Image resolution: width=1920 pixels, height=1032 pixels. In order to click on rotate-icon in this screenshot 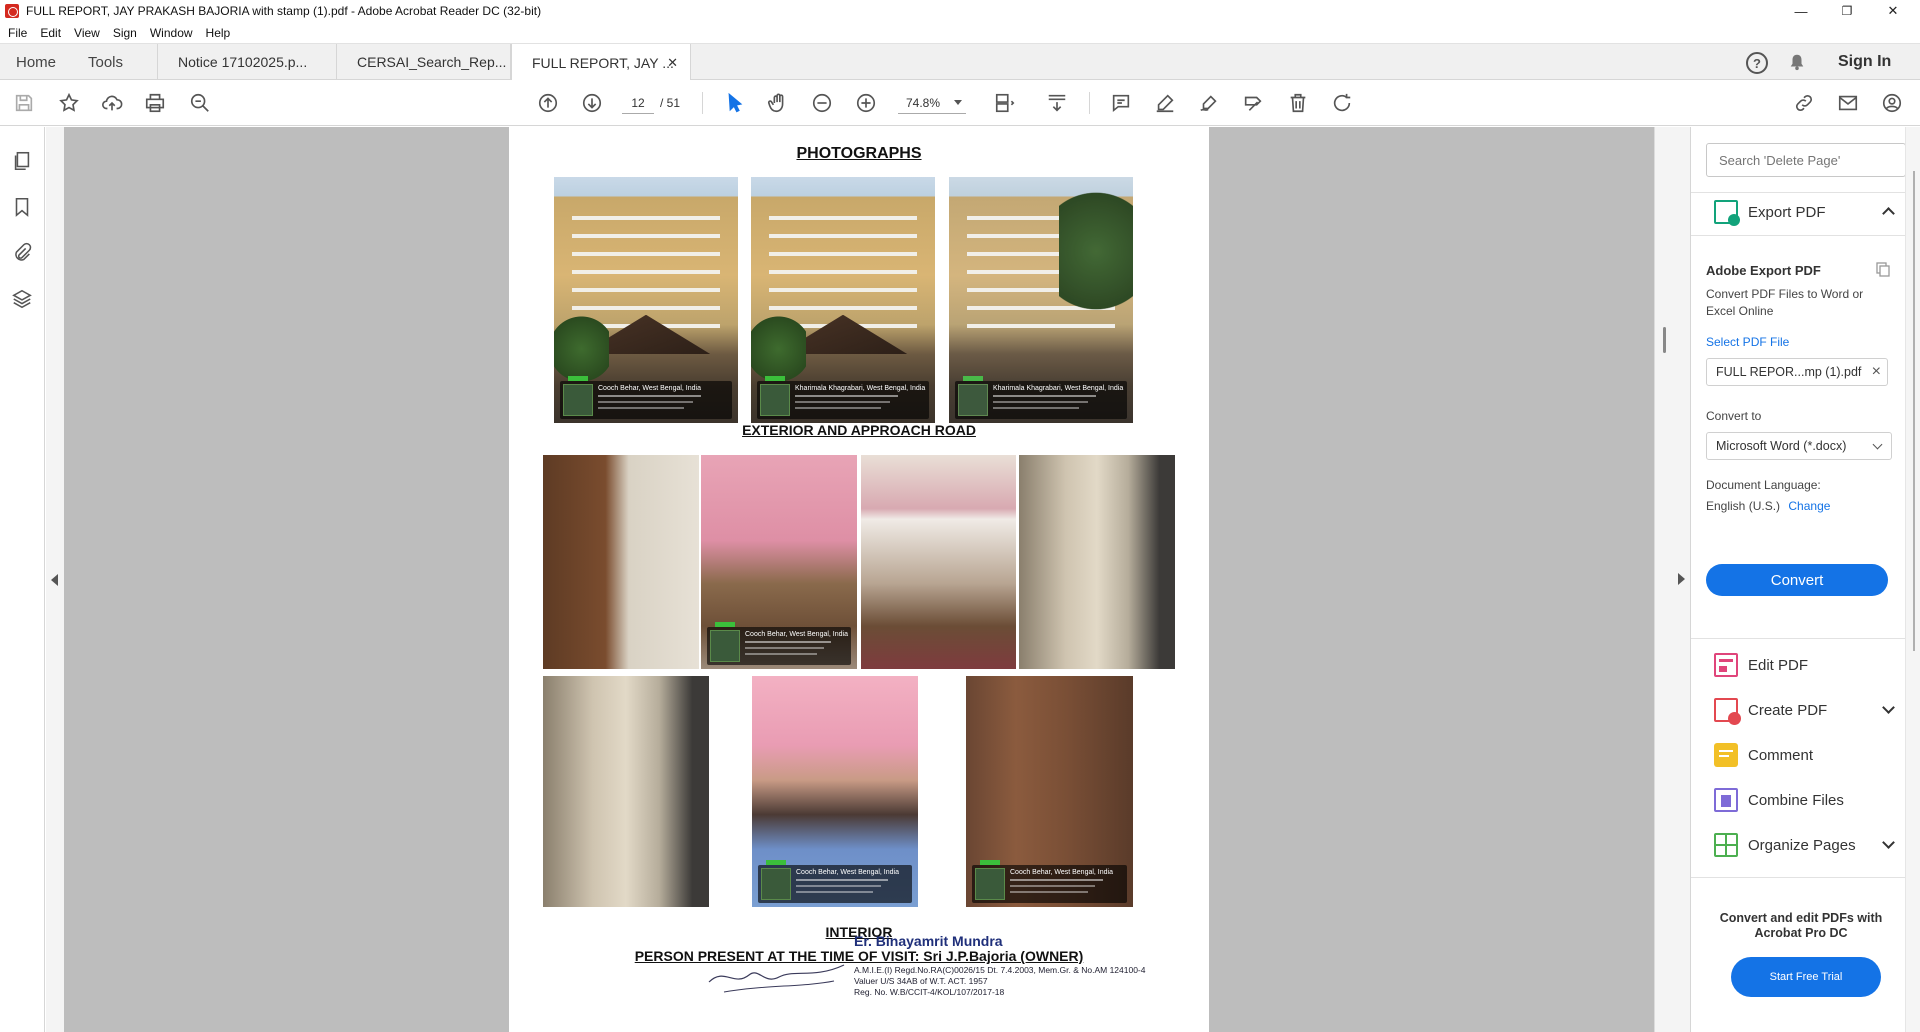, I will do `click(1342, 103)`.